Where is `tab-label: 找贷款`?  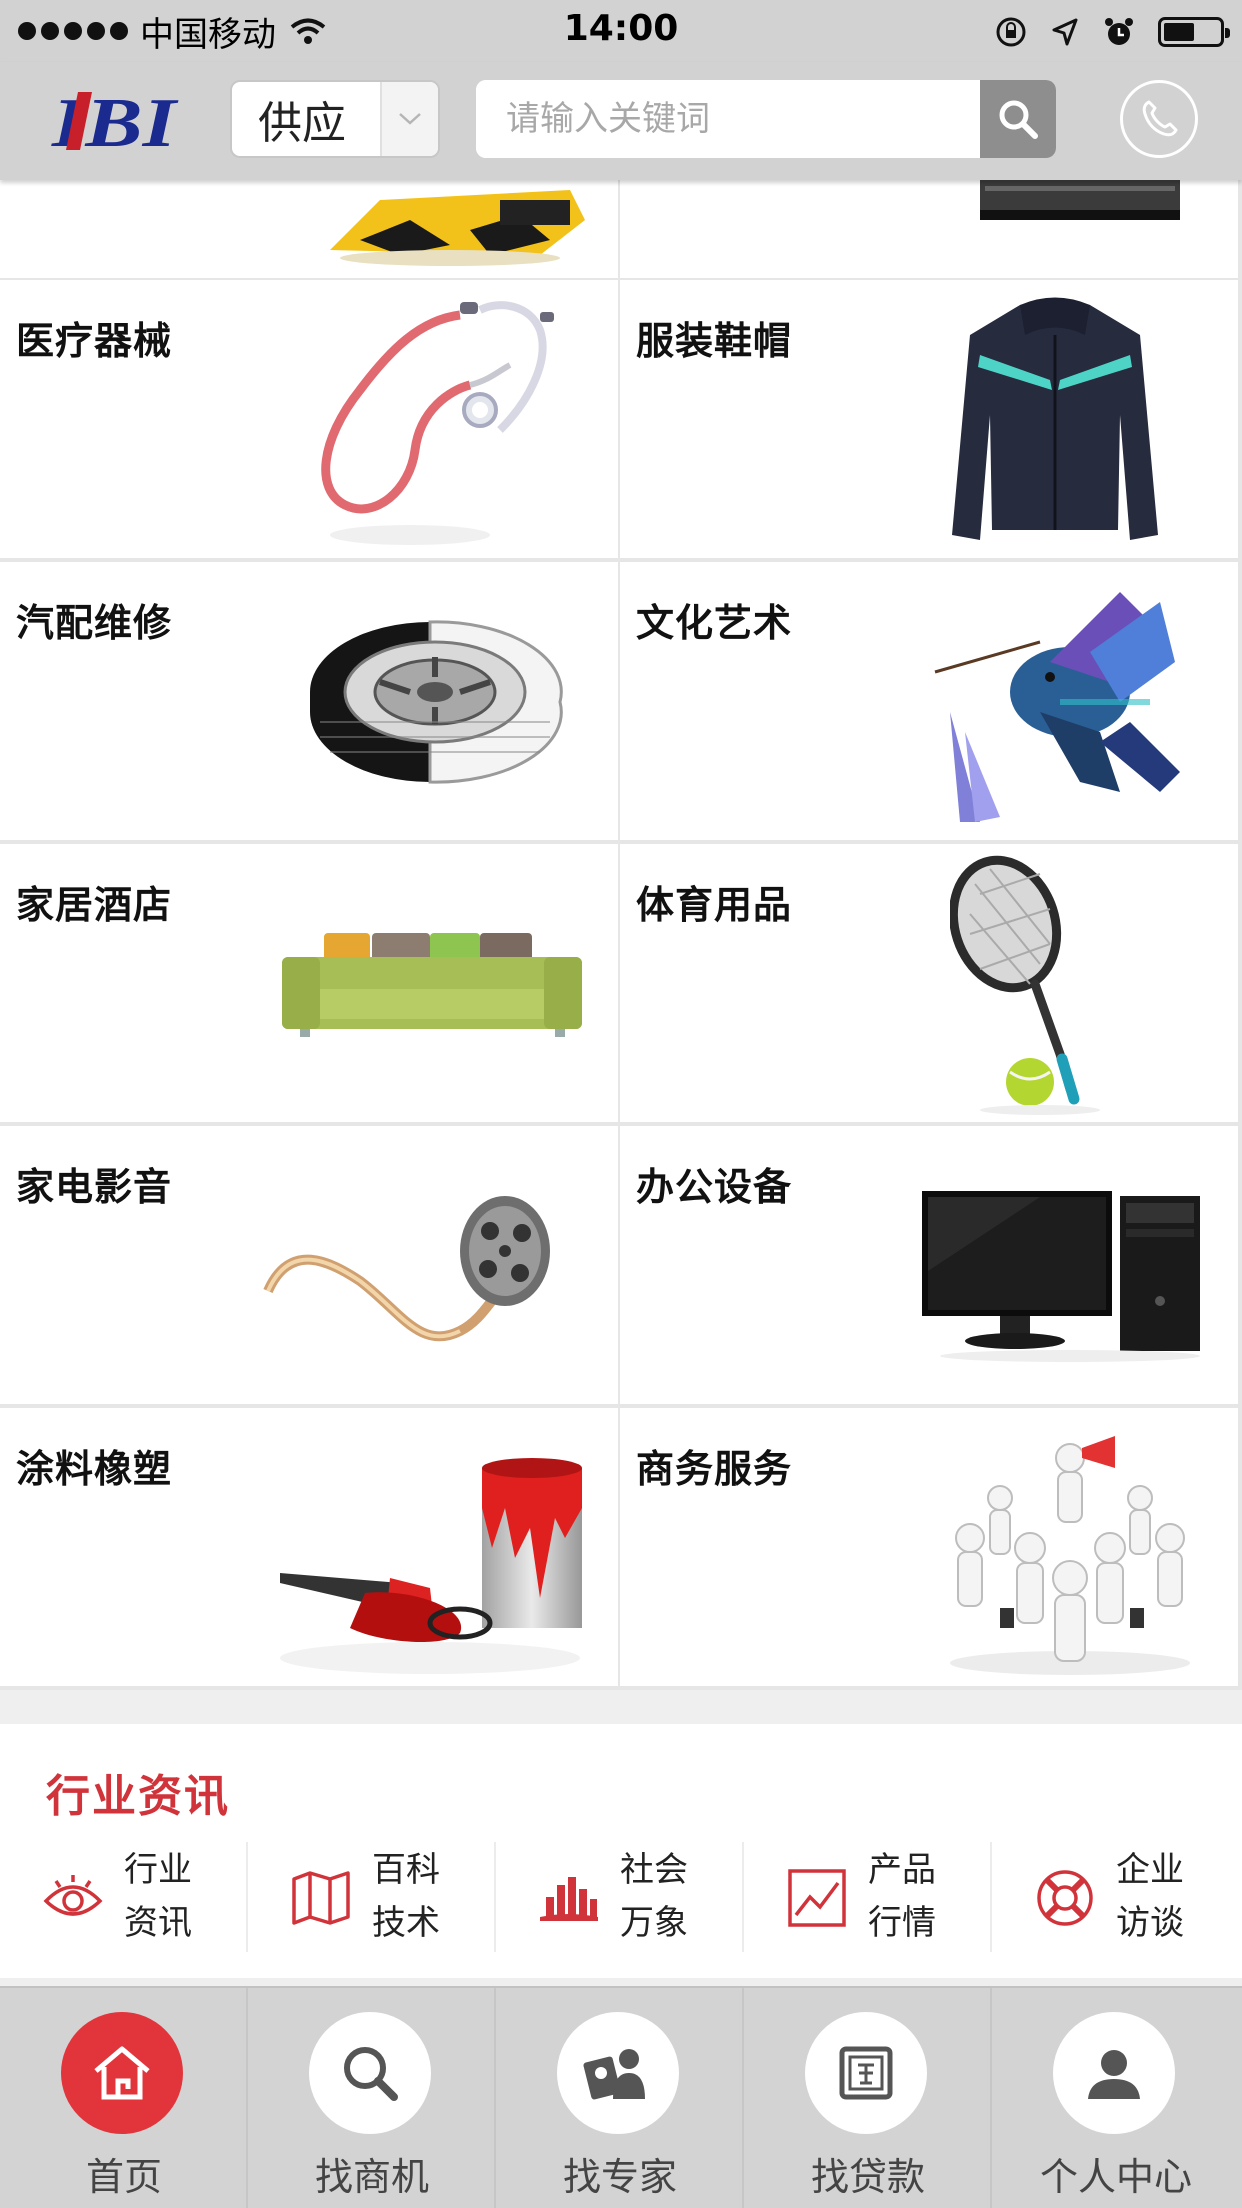 tab-label: 找贷款 is located at coordinates (867, 2177).